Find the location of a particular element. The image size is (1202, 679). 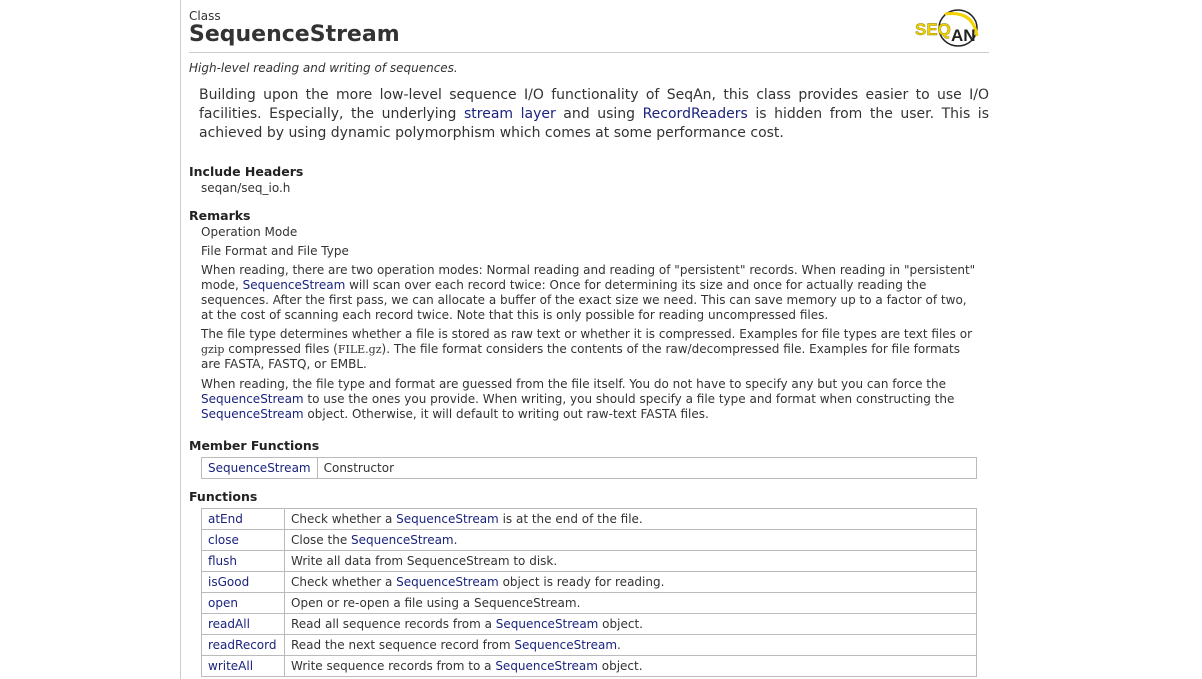

function-link-isgood: isGood is located at coordinates (228, 582).